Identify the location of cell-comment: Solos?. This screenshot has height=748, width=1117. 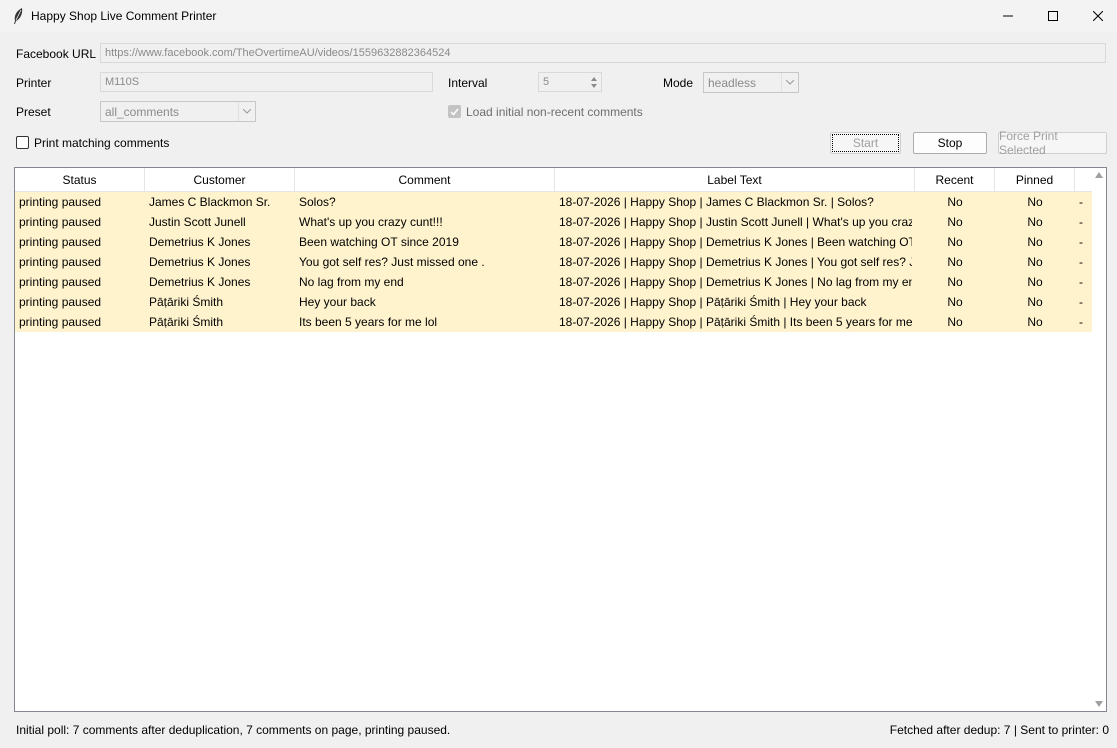
(317, 202).